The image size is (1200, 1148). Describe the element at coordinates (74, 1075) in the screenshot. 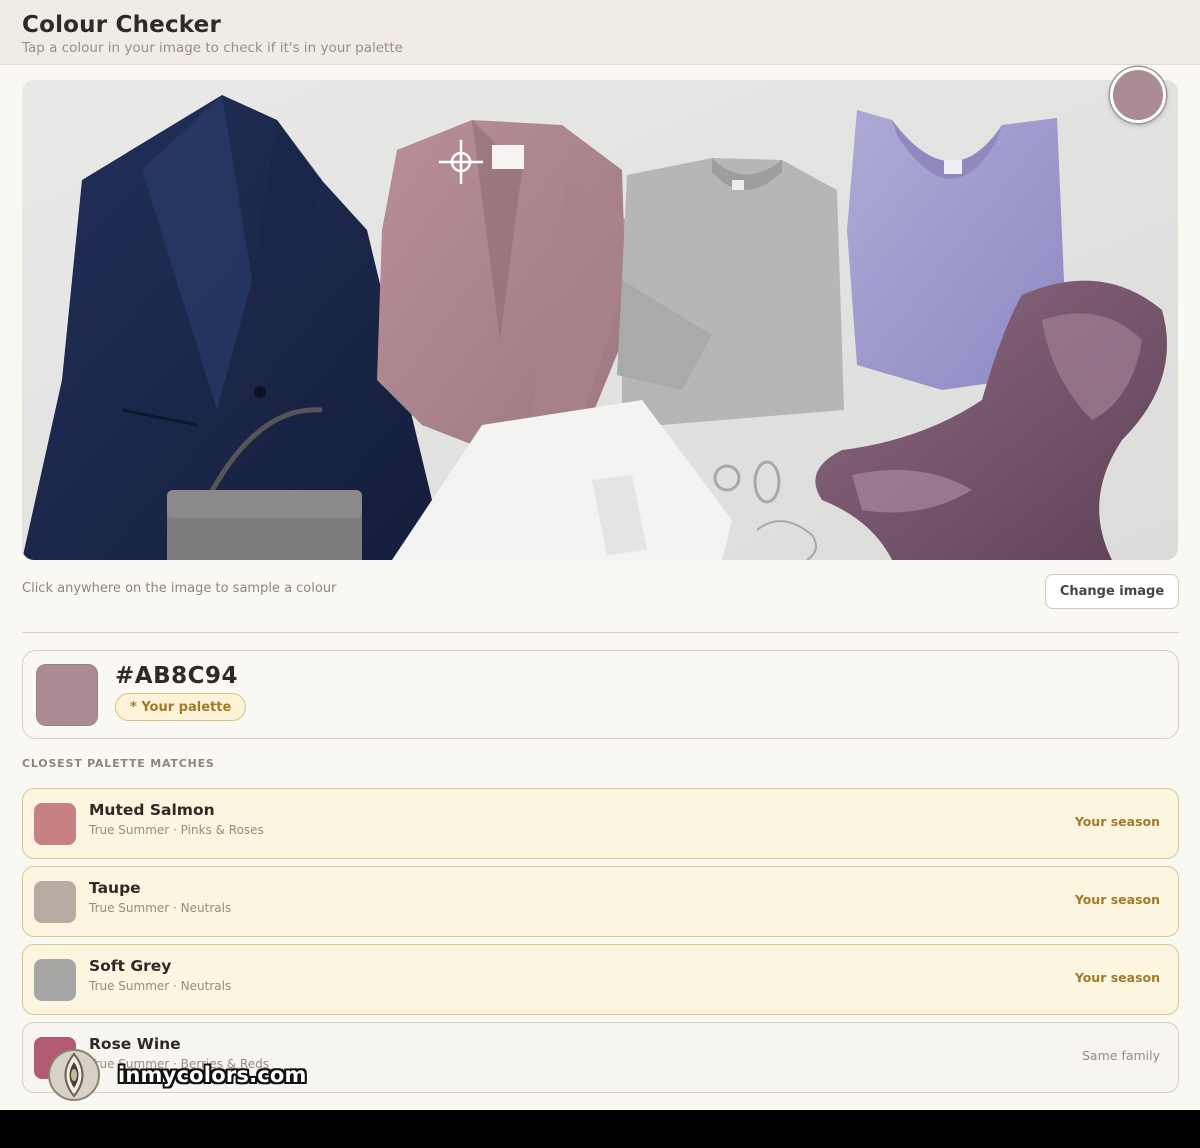

I see `inmycolors-logo-icon` at that location.